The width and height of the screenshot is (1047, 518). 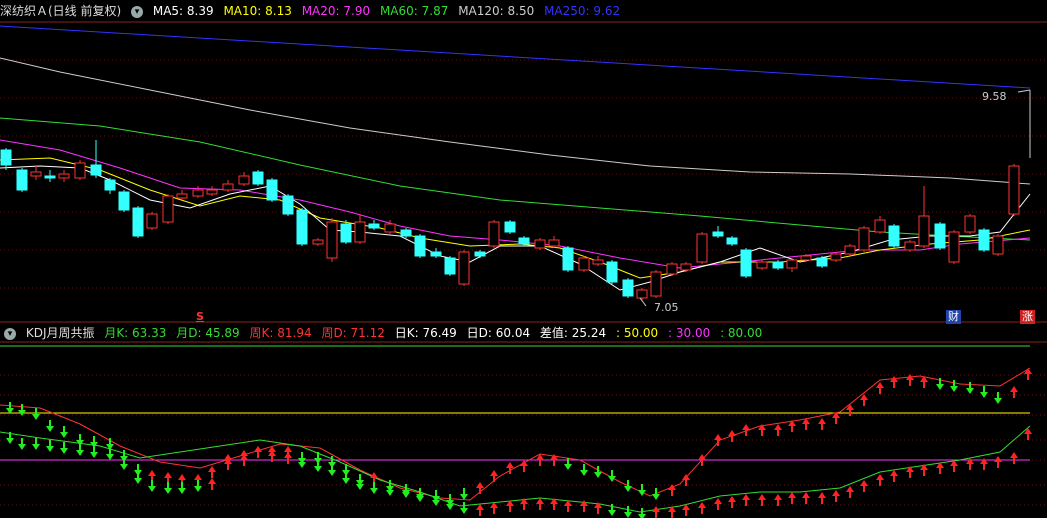 What do you see at coordinates (741, 333) in the screenshot?
I see `kdj-legend-item: : 80.00` at bounding box center [741, 333].